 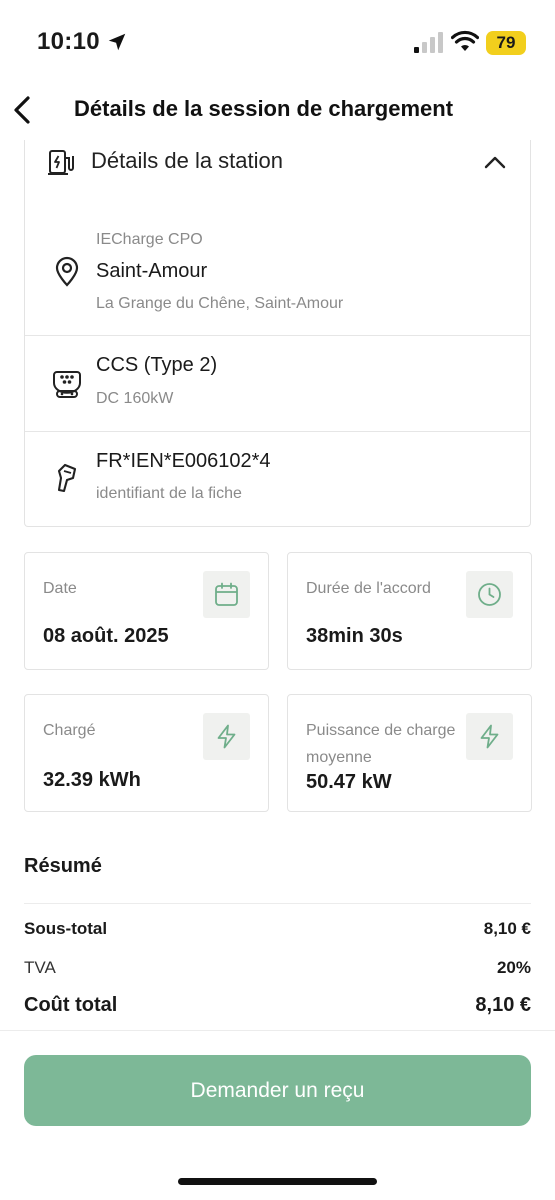 What do you see at coordinates (277, 1090) in the screenshot?
I see `request-receipt-button: Demander un reçu` at bounding box center [277, 1090].